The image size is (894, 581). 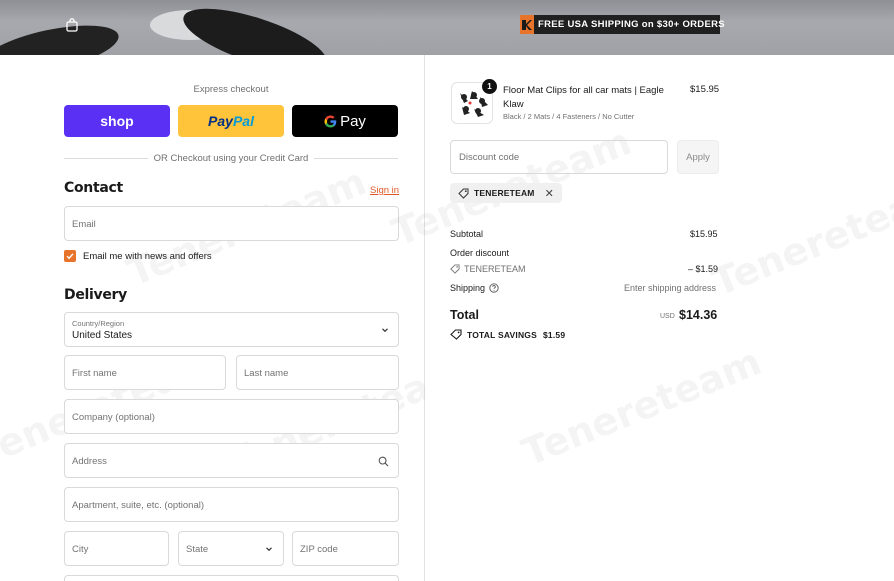 What do you see at coordinates (456, 334) in the screenshot?
I see `savings-tag-icon` at bounding box center [456, 334].